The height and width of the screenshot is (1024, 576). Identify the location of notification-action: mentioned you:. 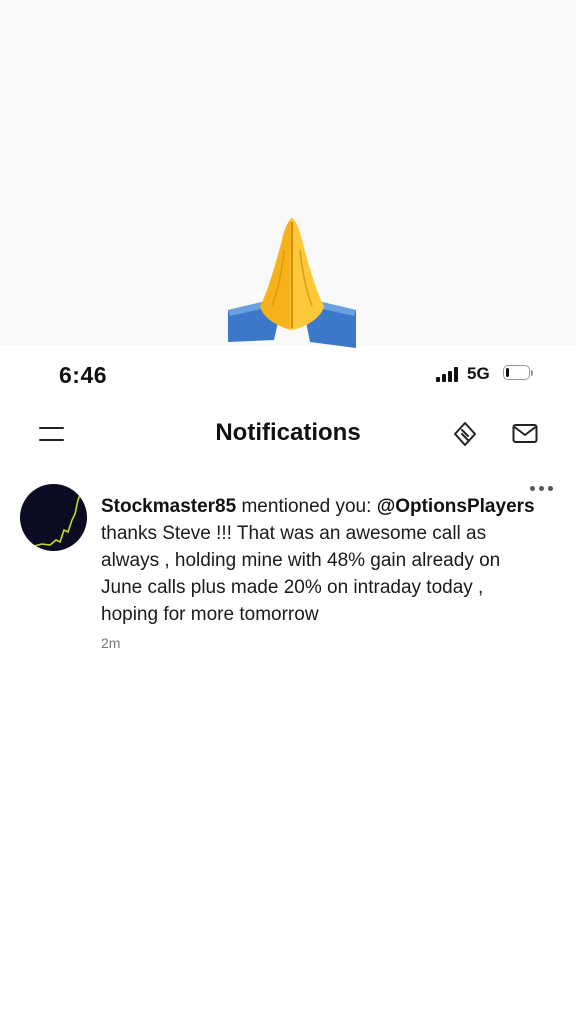
(306, 506).